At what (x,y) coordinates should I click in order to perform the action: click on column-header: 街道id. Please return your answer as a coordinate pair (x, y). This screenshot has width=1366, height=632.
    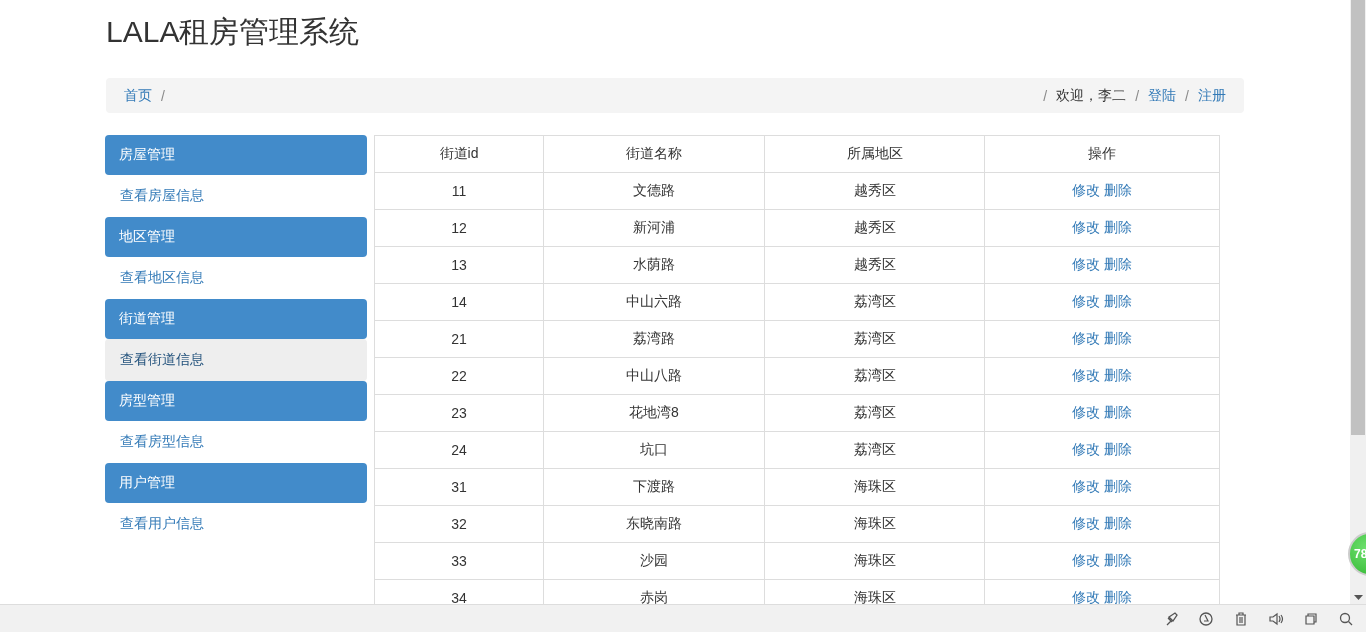
    Looking at the image, I should click on (459, 154).